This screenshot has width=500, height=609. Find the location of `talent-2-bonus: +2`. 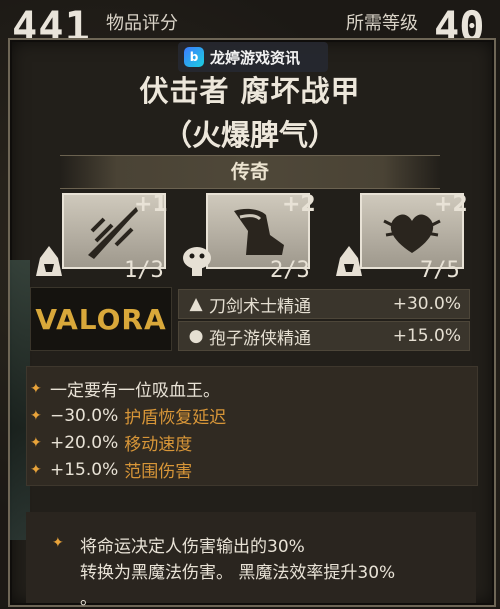

talent-2-bonus: +2 is located at coordinates (299, 204).